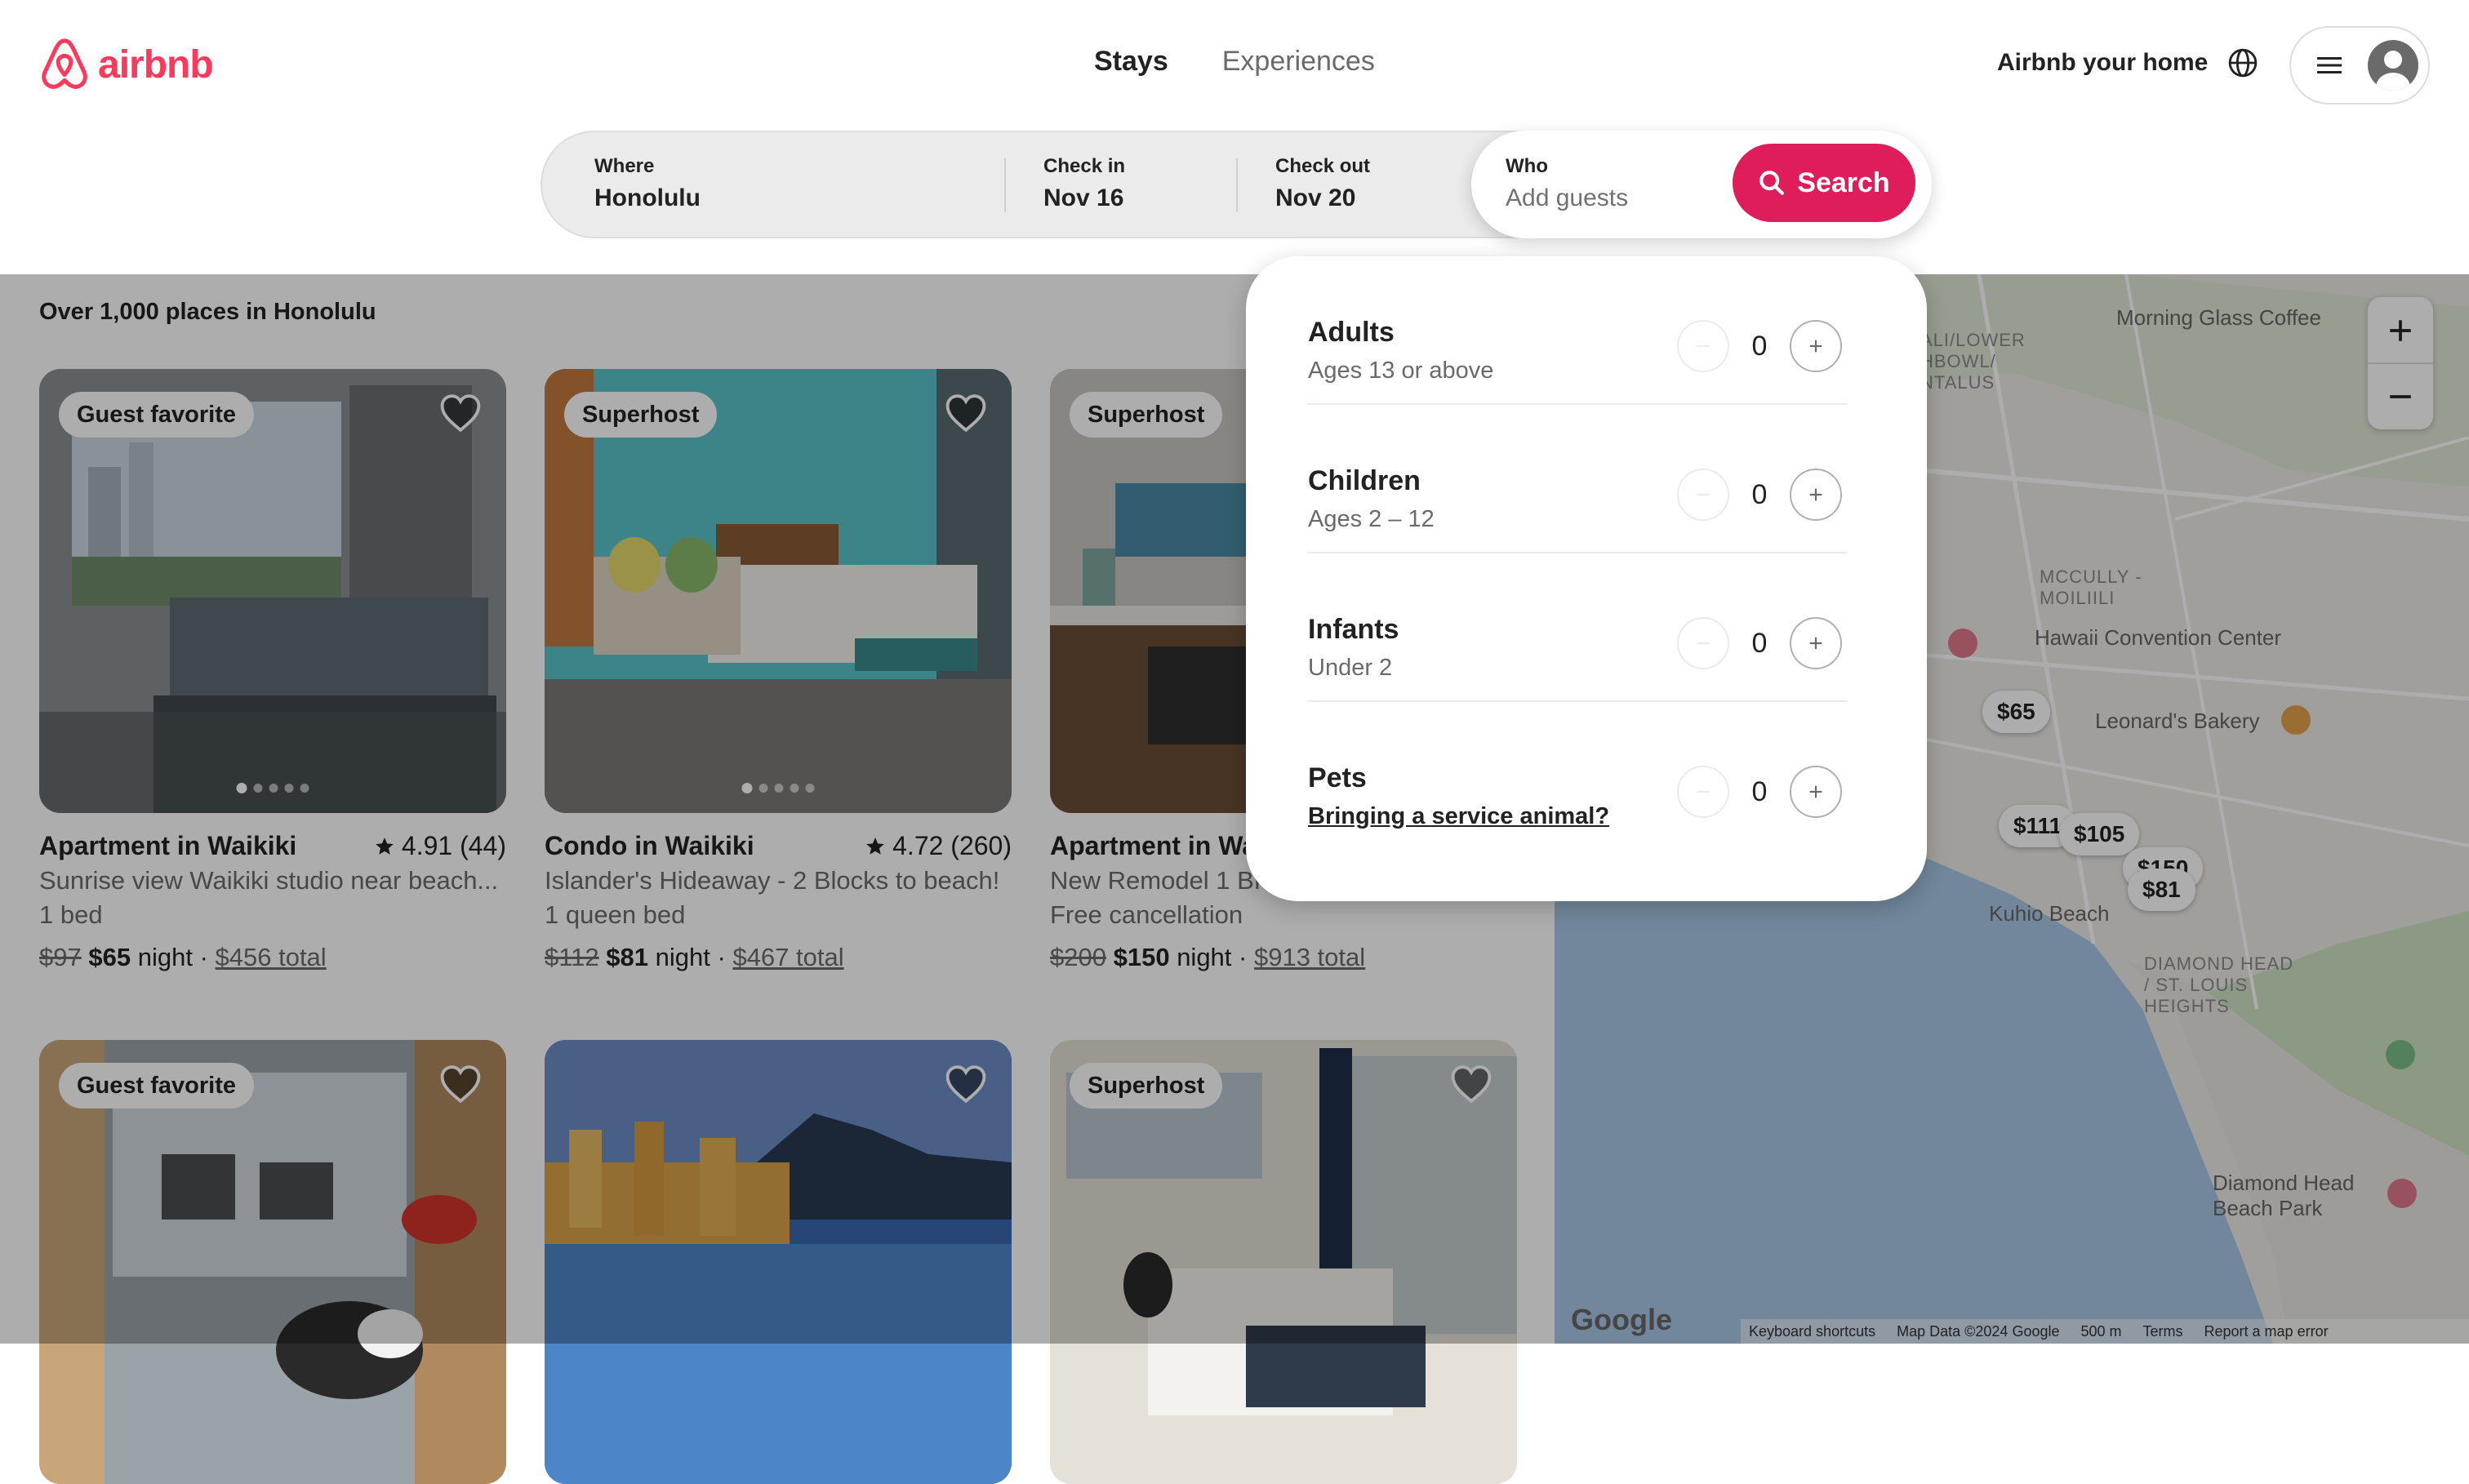 The width and height of the screenshot is (2469, 1484). Describe the element at coordinates (1567, 197) in the screenshot. I see `who-placeholder: Add guests` at that location.